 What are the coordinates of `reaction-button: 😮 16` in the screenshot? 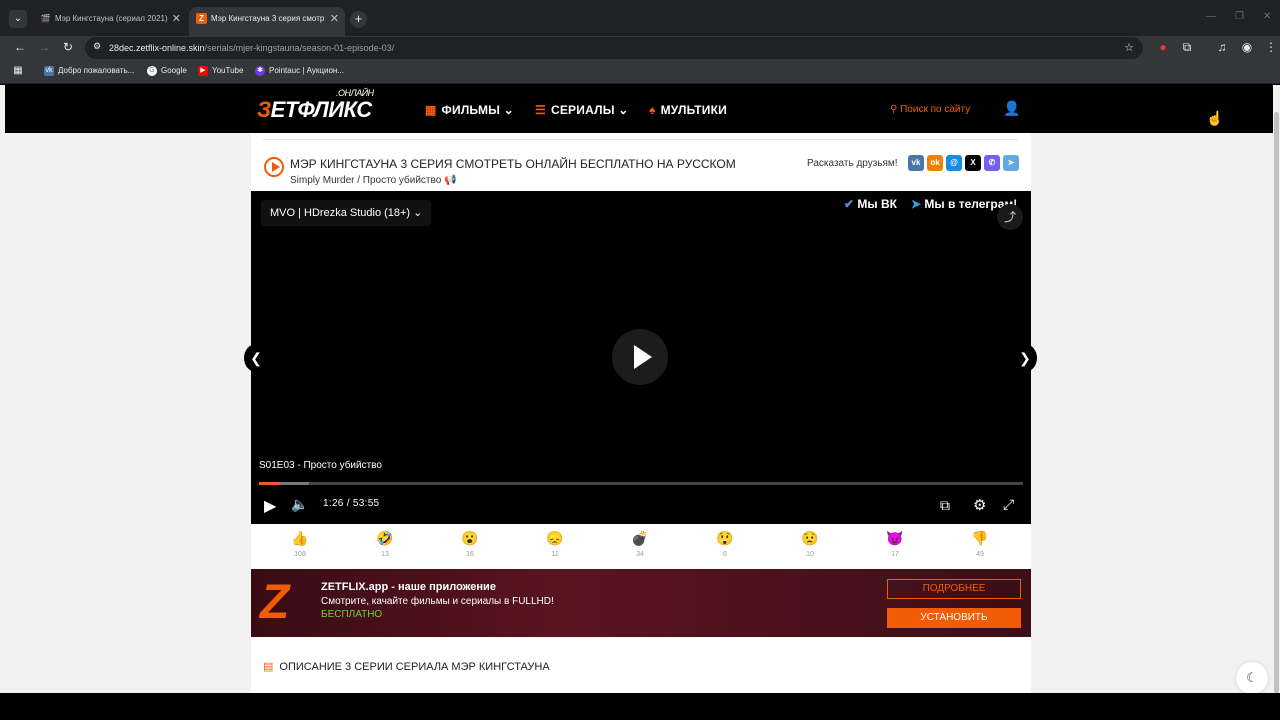 It's located at (470, 544).